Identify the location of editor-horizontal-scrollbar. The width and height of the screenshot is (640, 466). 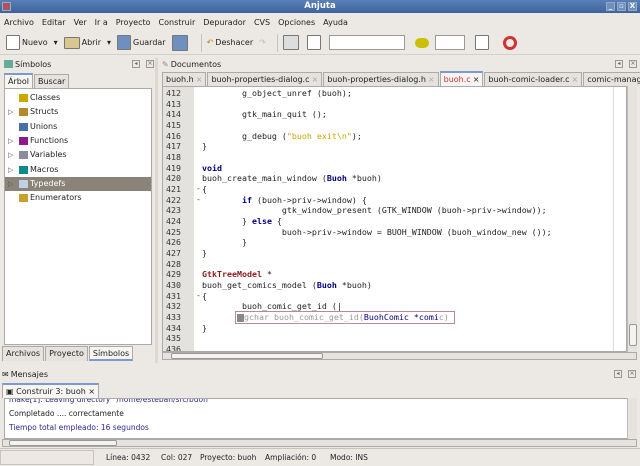
(399, 356).